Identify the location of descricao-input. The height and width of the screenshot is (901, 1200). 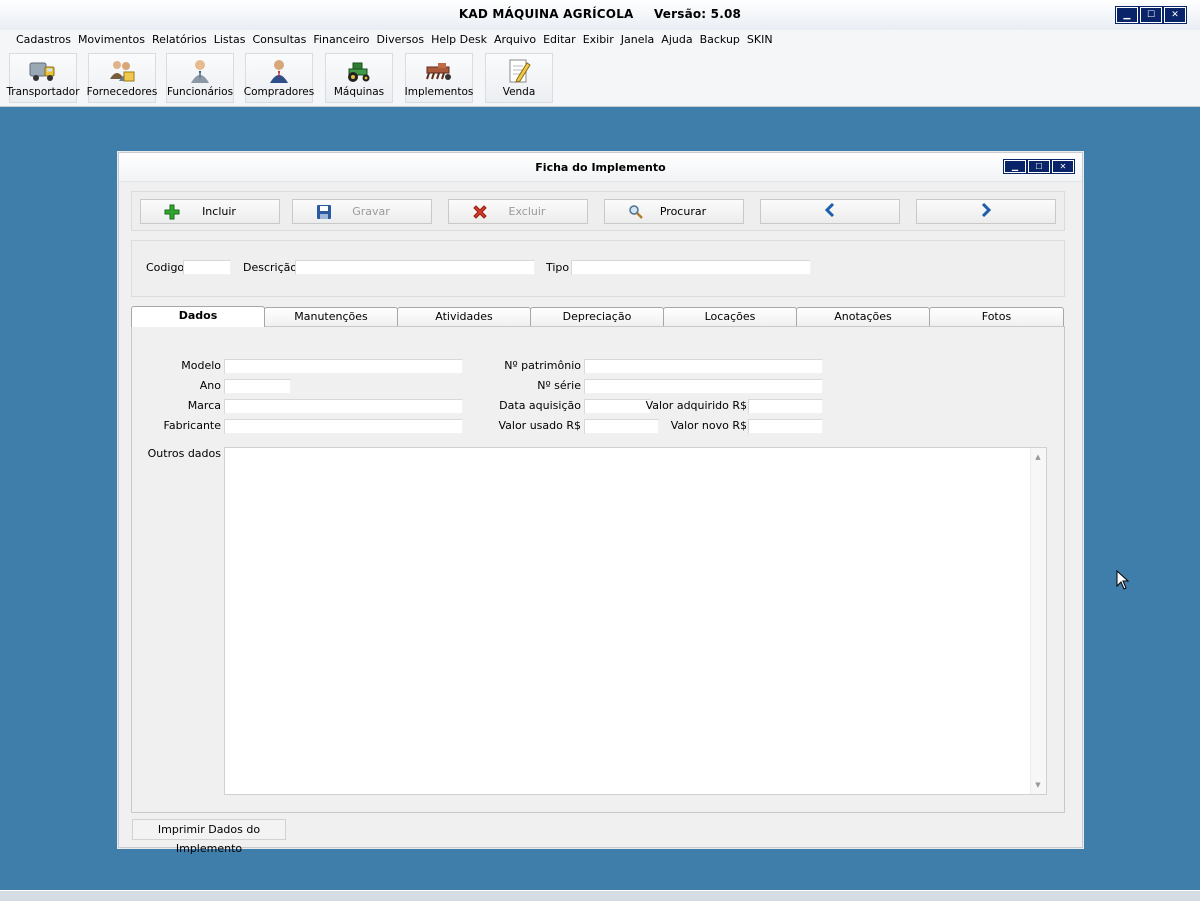
(415, 267).